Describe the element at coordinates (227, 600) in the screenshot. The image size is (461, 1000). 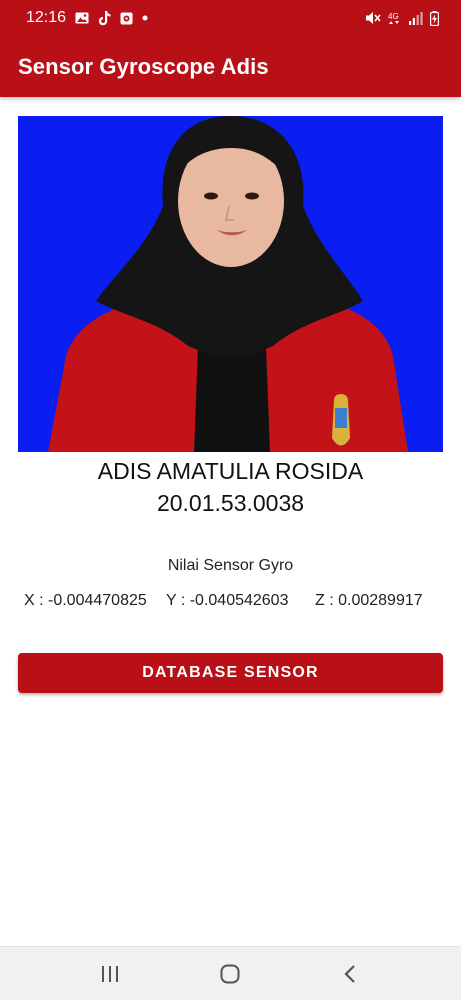
I see `gyro-y-value: Y : -0.040542603` at that location.